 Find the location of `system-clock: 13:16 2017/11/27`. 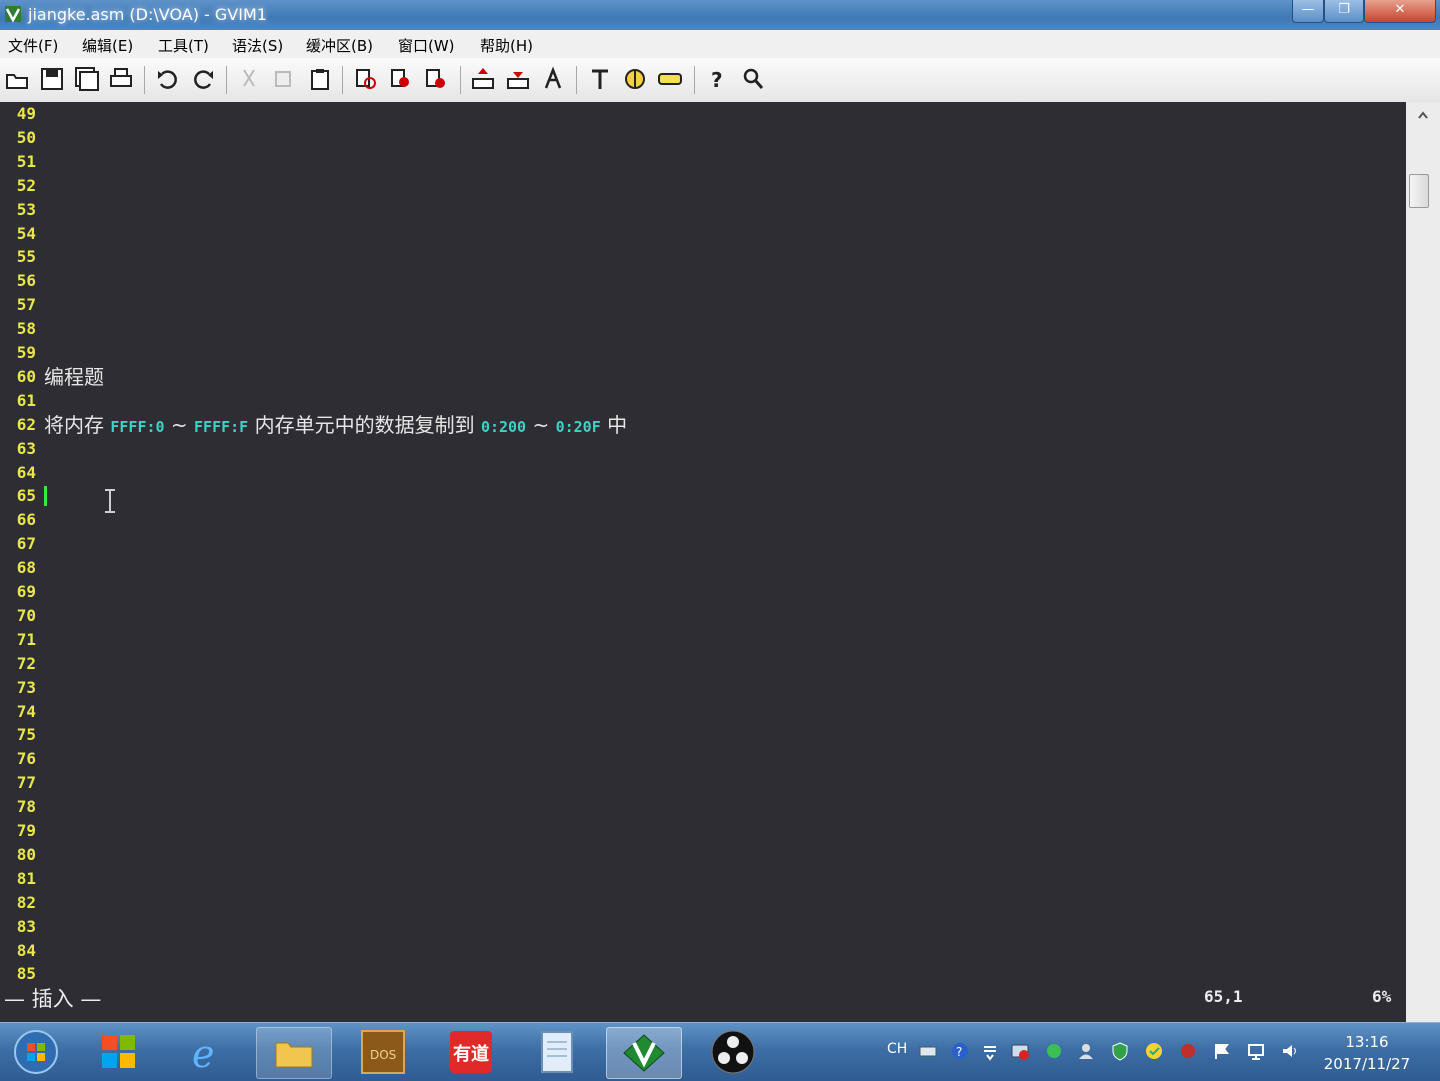

system-clock: 13:16 2017/11/27 is located at coordinates (1367, 1053).